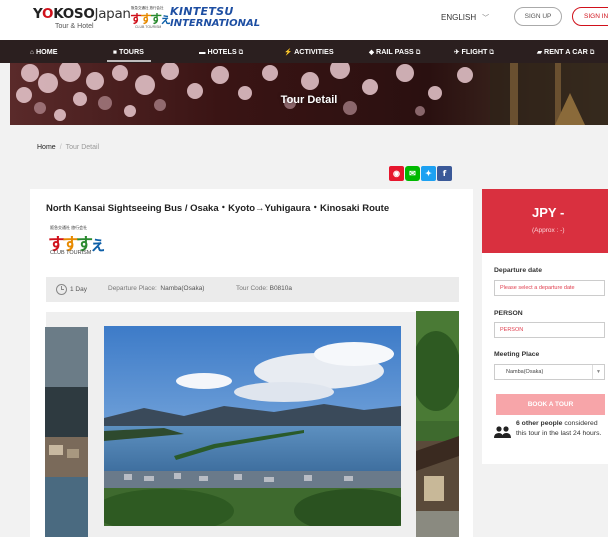 Image resolution: width=608 pixels, height=537 pixels. I want to click on tour-duration: 1 Day, so click(78, 289).